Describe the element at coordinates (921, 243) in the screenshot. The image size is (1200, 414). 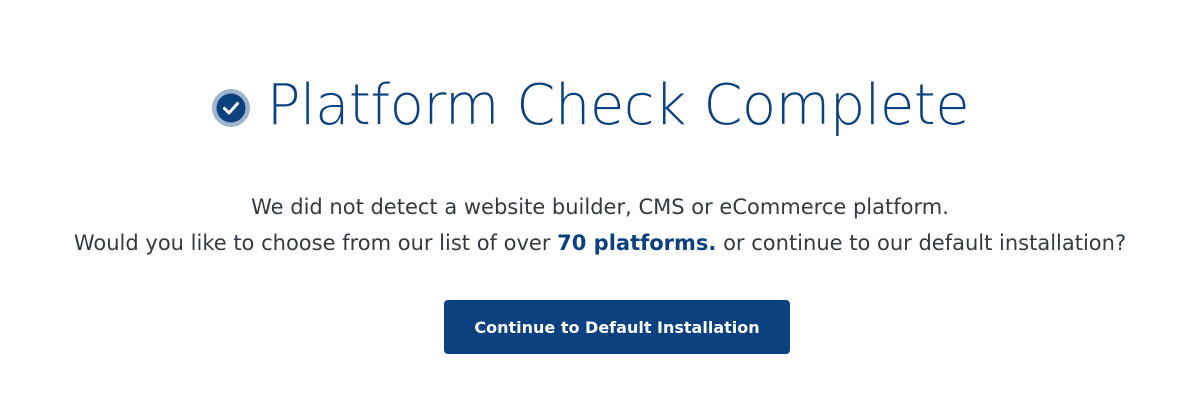
I see `message-line-2-suffix: or continue to our default installation?` at that location.